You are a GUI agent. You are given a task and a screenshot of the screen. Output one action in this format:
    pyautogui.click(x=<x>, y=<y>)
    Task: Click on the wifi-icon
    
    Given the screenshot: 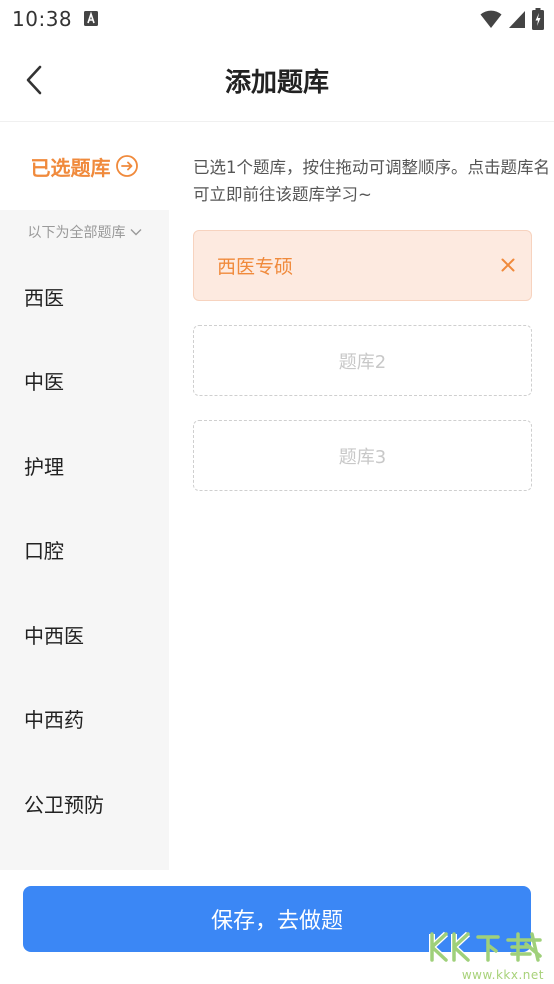 What is the action you would take?
    pyautogui.click(x=491, y=19)
    